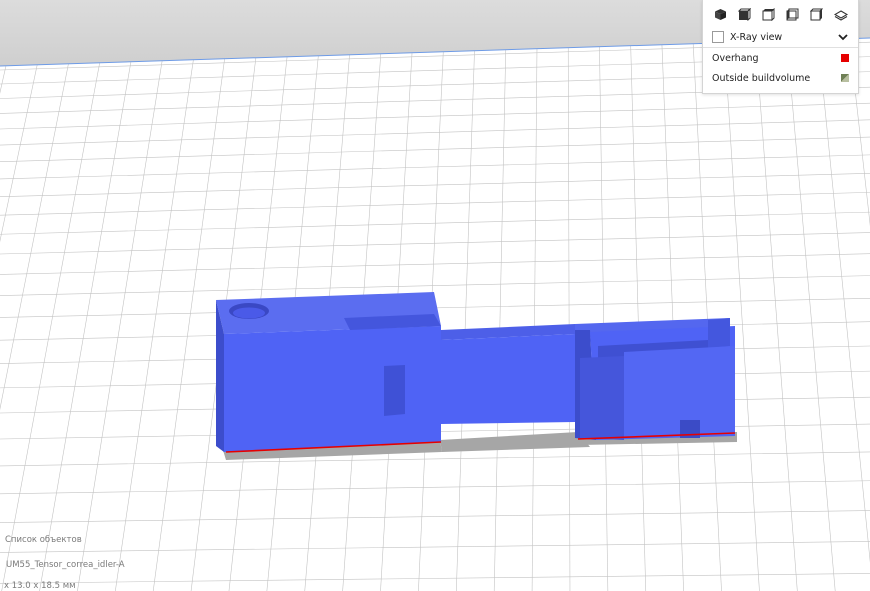 This screenshot has height=591, width=870. I want to click on object-dimensions: x 13.0 x 18.5 мм, so click(40, 586).